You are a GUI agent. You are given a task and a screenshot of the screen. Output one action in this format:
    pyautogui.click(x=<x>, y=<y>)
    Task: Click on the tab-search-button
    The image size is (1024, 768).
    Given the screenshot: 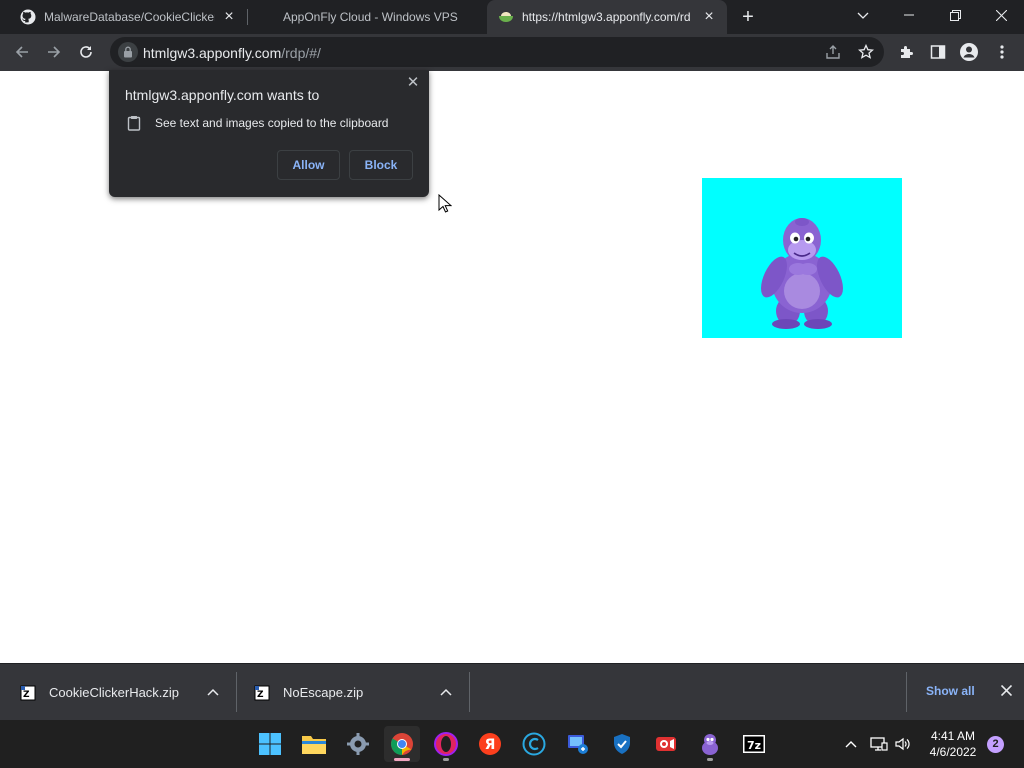 What is the action you would take?
    pyautogui.click(x=863, y=15)
    